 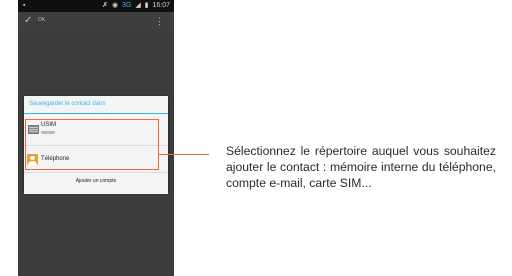 What do you see at coordinates (96, 181) in the screenshot?
I see `add-account-button: Ajouter un compte` at bounding box center [96, 181].